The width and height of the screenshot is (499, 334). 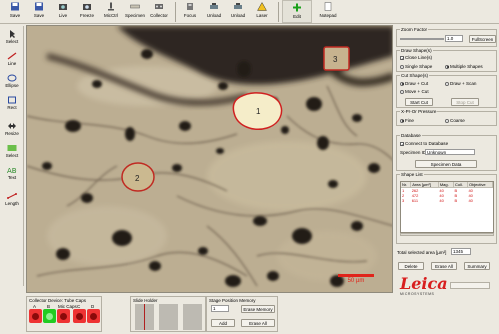 What do you see at coordinates (257, 111) in the screenshot?
I see `cut-shape-1: 1` at bounding box center [257, 111].